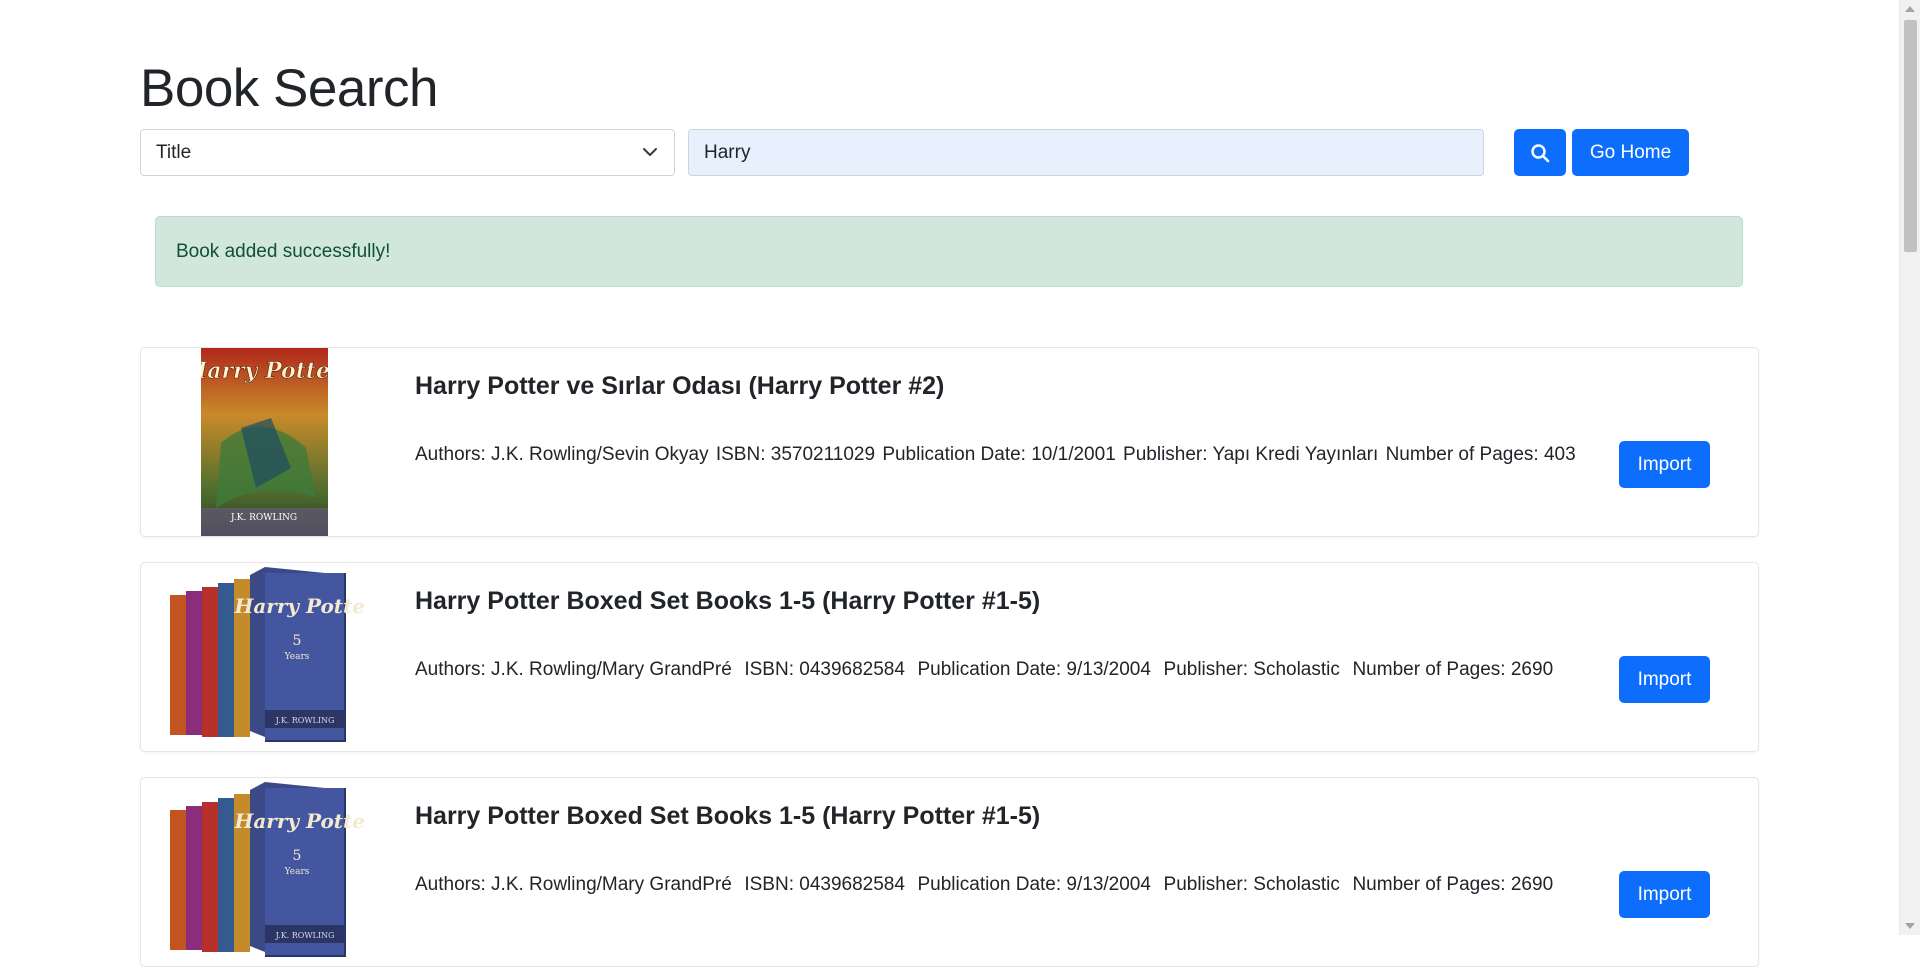 The image size is (1920, 967). I want to click on search-field-selected: Title, so click(174, 152).